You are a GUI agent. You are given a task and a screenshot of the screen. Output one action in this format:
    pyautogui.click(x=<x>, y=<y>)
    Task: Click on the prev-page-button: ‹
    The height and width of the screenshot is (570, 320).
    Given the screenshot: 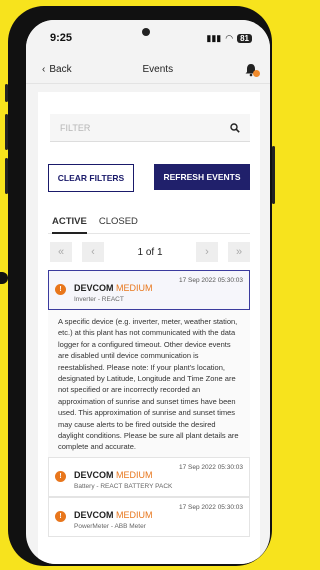 What is the action you would take?
    pyautogui.click(x=93, y=252)
    